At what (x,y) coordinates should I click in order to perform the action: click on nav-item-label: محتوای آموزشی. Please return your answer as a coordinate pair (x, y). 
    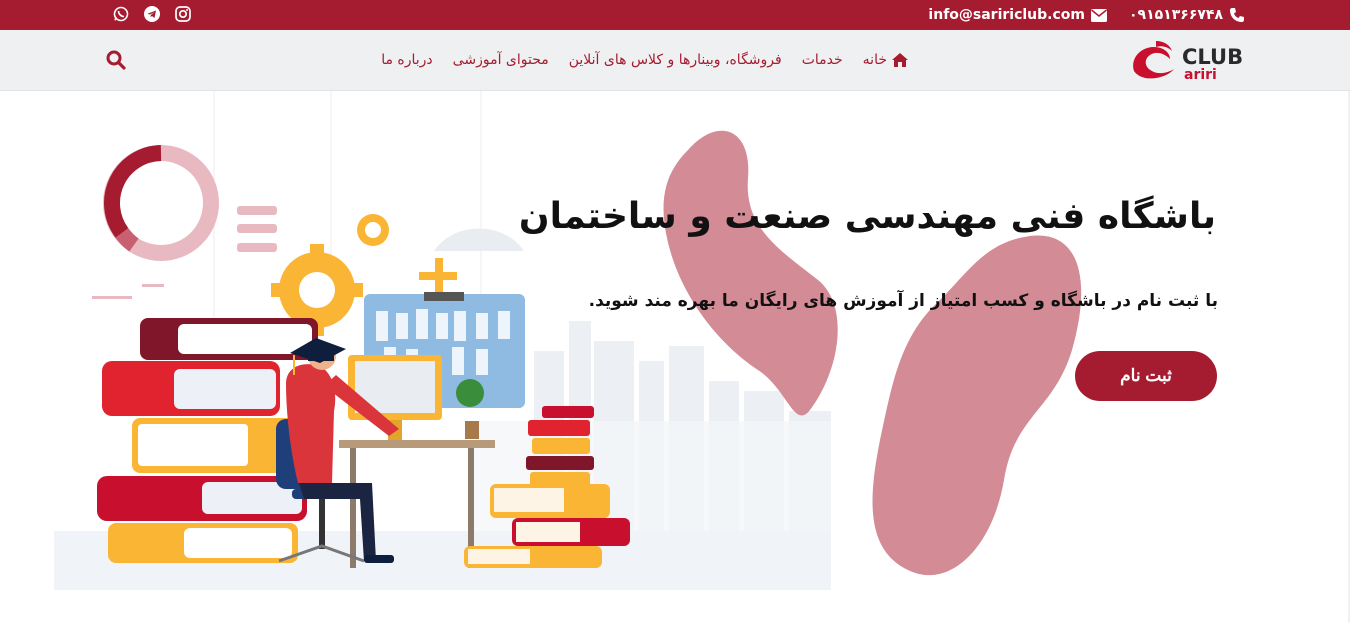
    Looking at the image, I should click on (500, 60).